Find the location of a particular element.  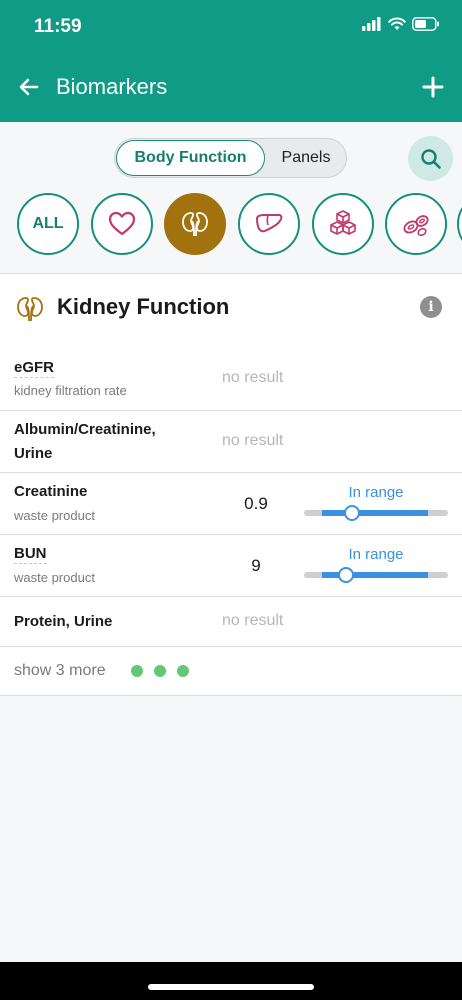

tab-panels: Panels is located at coordinates (306, 158).